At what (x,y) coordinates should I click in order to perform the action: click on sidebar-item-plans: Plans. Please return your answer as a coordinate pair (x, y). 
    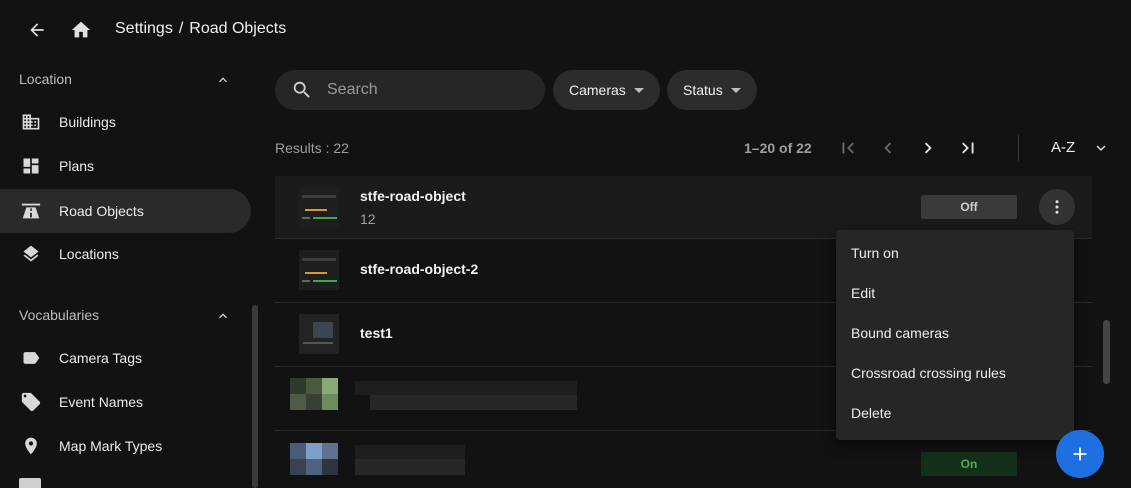
    Looking at the image, I should click on (125, 166).